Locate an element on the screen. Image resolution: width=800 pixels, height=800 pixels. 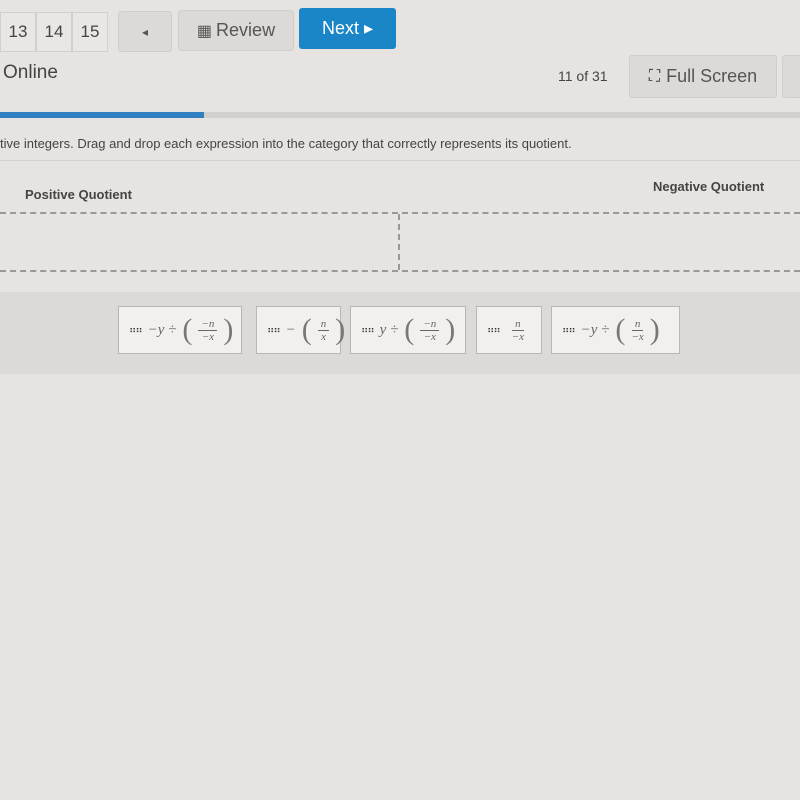
progress-fill is located at coordinates (102, 115).